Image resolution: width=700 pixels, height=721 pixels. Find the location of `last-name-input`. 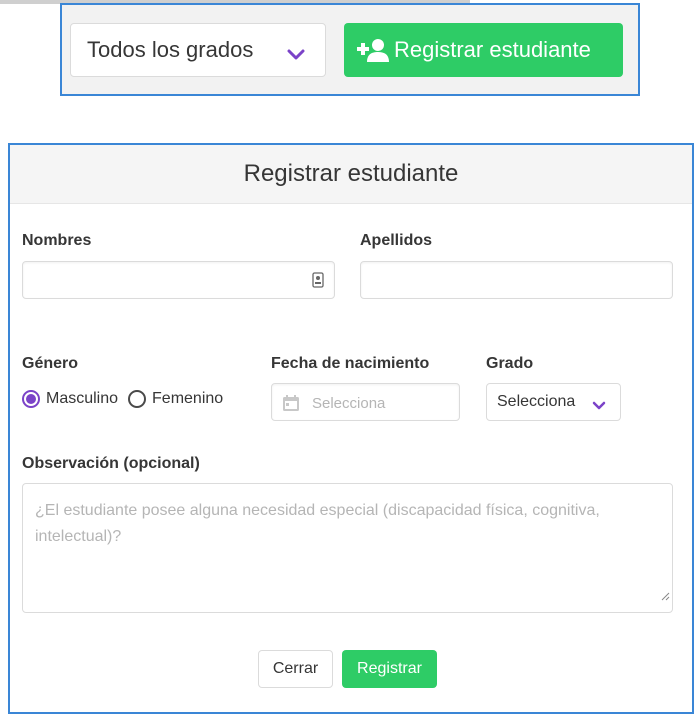

last-name-input is located at coordinates (516, 280).